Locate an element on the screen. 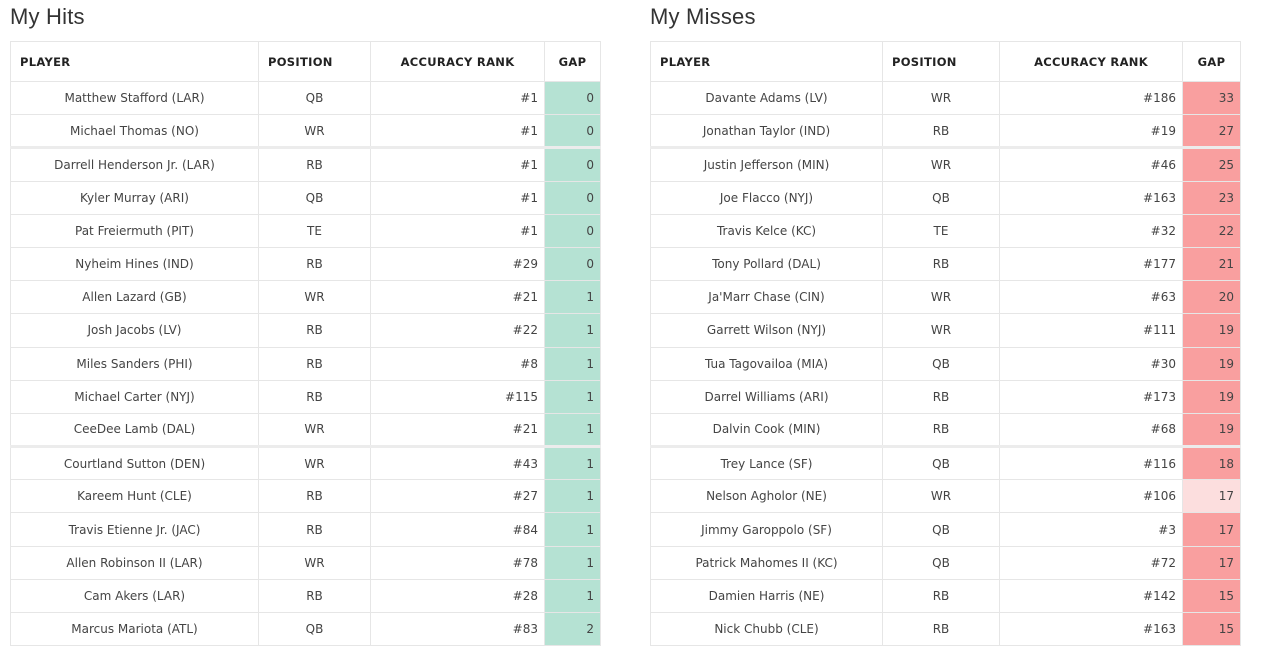 Image resolution: width=1261 pixels, height=668 pixels. player-cell: Allen Lazard (GB) is located at coordinates (134, 297).